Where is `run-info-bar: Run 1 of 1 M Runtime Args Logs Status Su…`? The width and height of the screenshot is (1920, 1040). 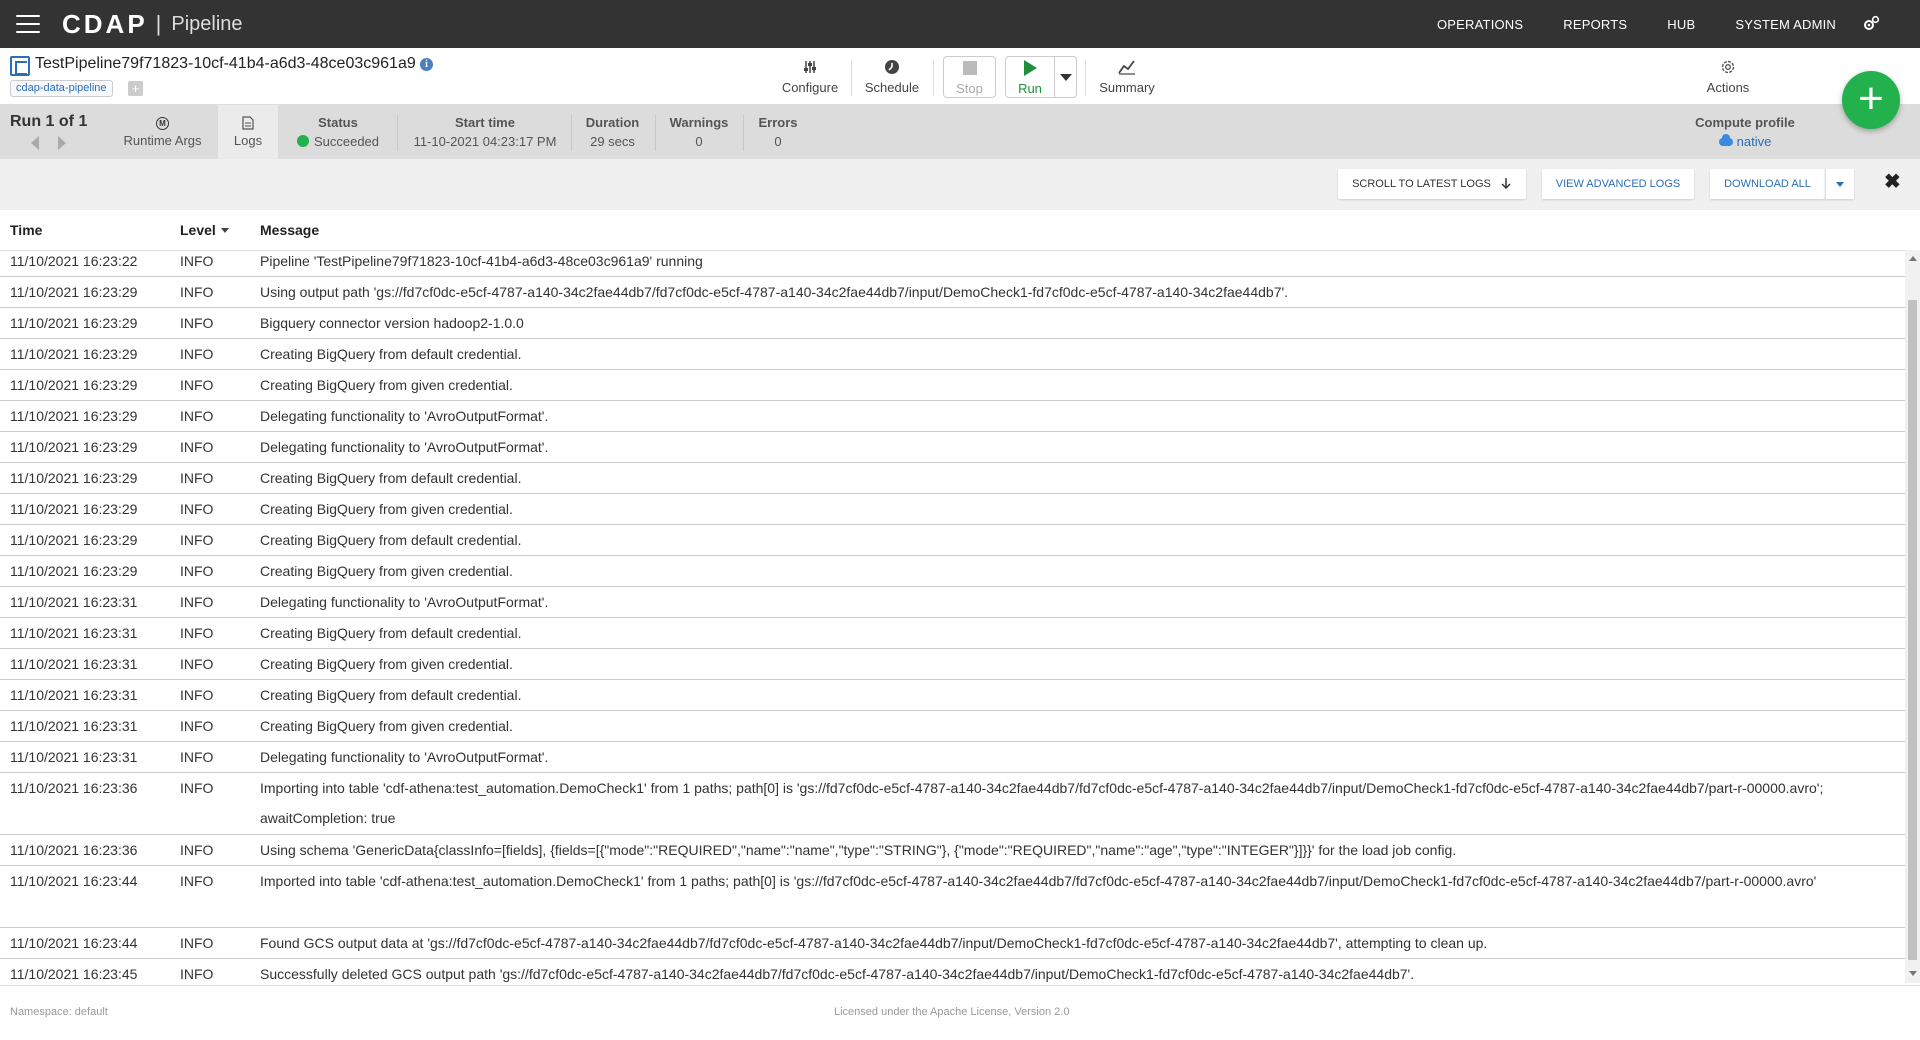 run-info-bar: Run 1 of 1 M Runtime Args Logs Status Su… is located at coordinates (960, 132).